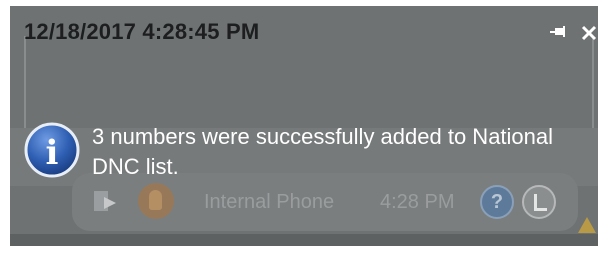 The image size is (604, 253). What do you see at coordinates (156, 201) in the screenshot?
I see `avatar-icon` at bounding box center [156, 201].